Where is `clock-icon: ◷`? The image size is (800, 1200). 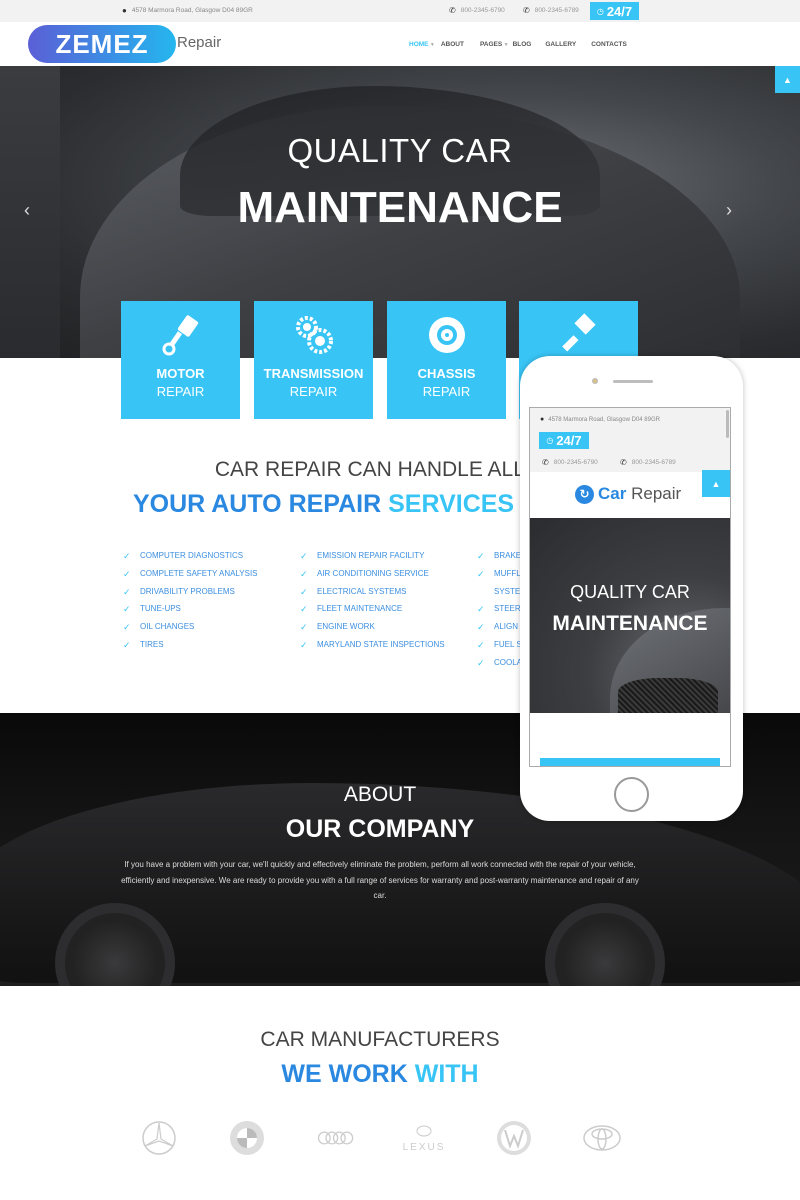 clock-icon: ◷ is located at coordinates (600, 11).